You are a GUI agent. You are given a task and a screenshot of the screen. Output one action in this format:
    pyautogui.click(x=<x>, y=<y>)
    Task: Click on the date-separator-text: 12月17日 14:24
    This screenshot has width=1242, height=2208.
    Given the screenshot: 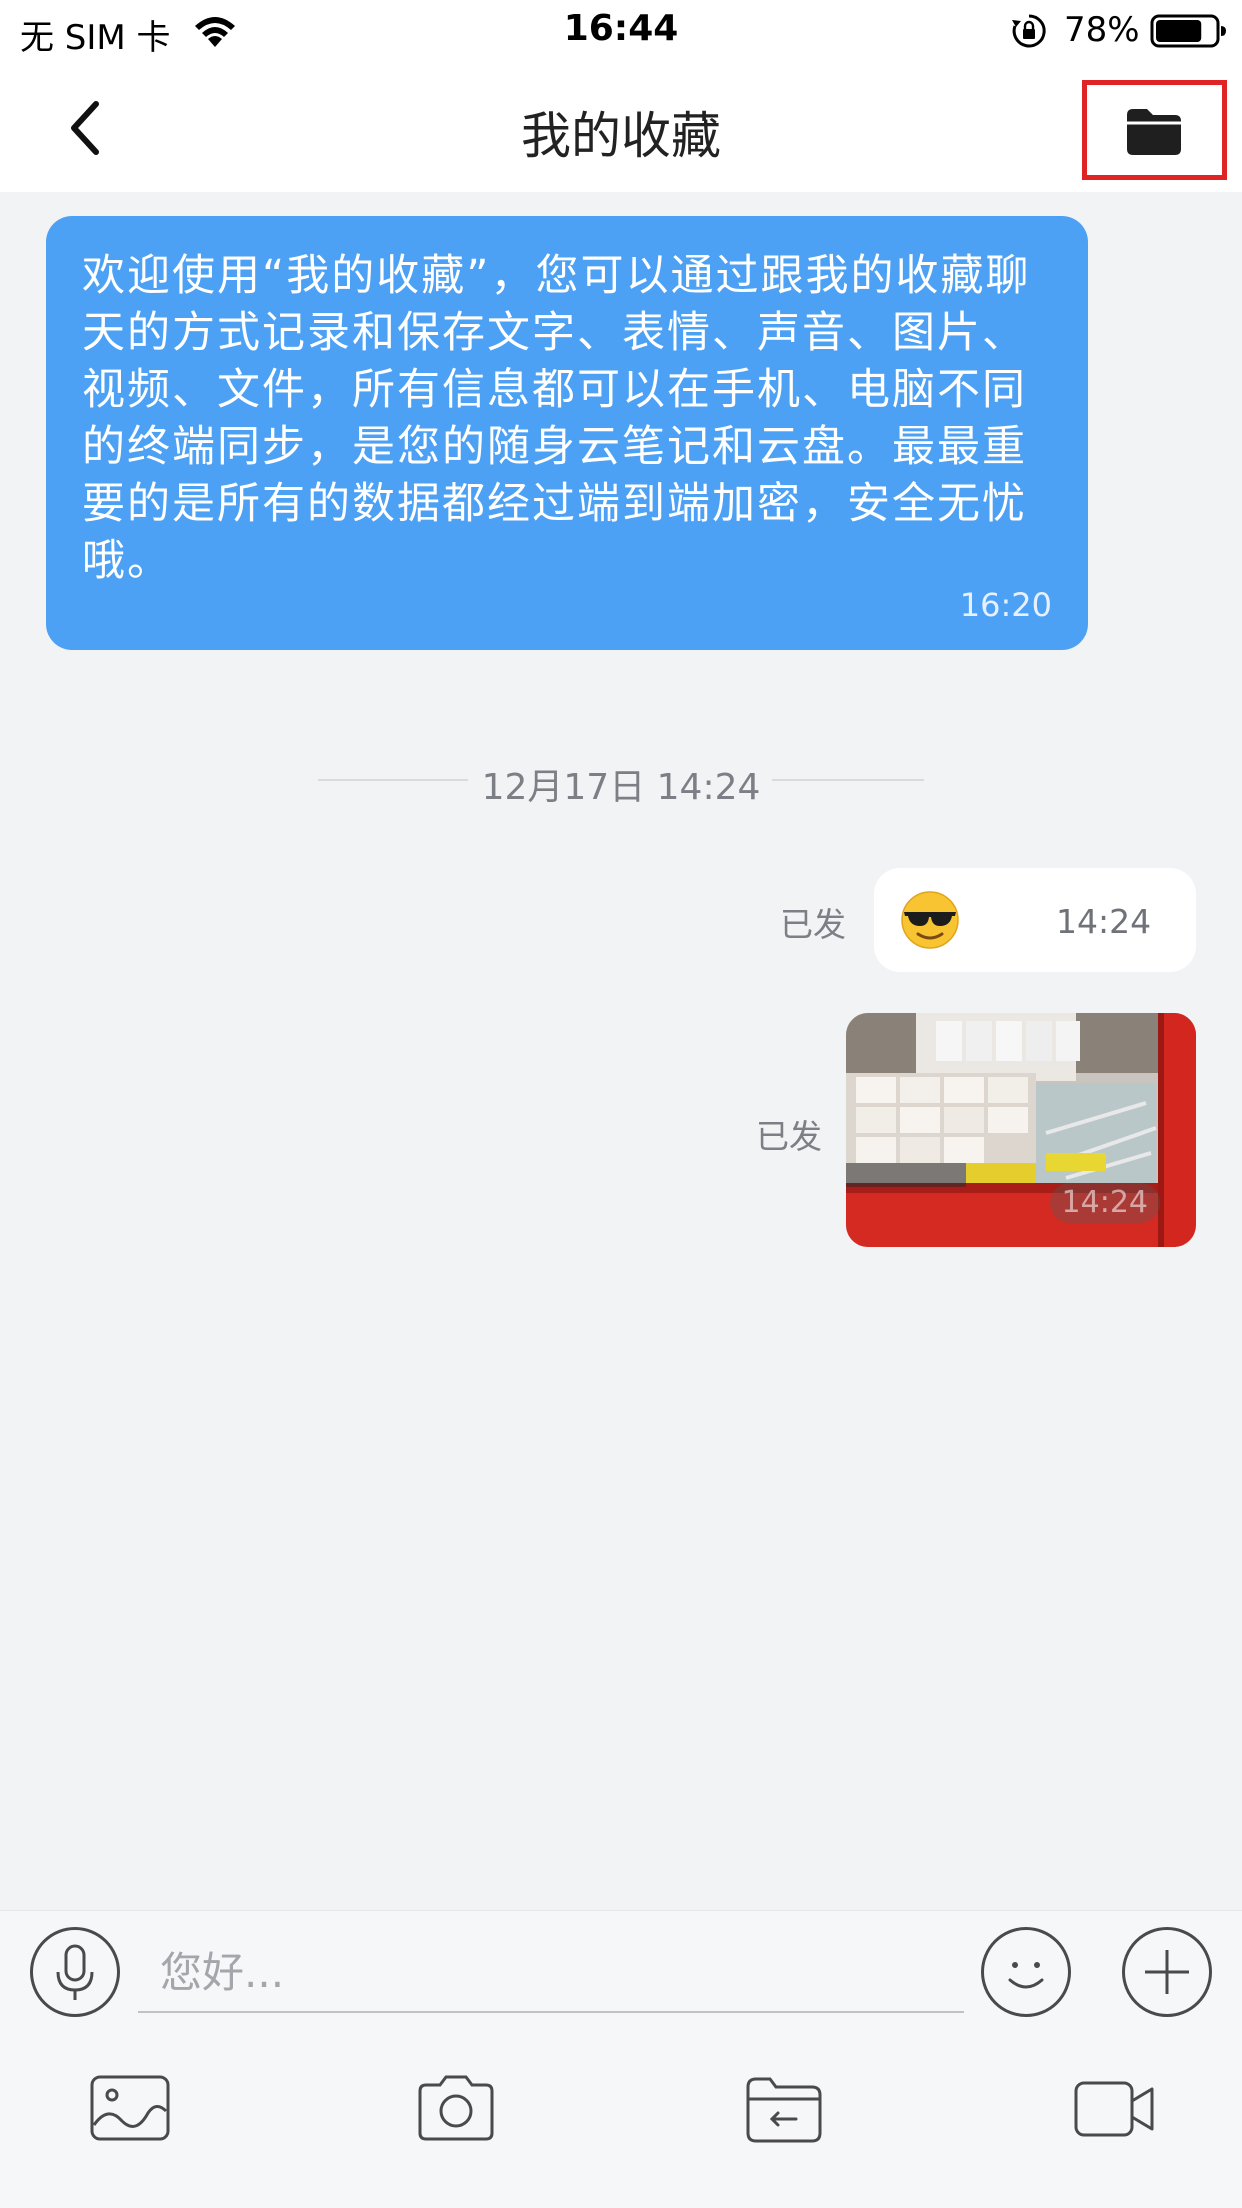 What is the action you would take?
    pyautogui.click(x=621, y=787)
    